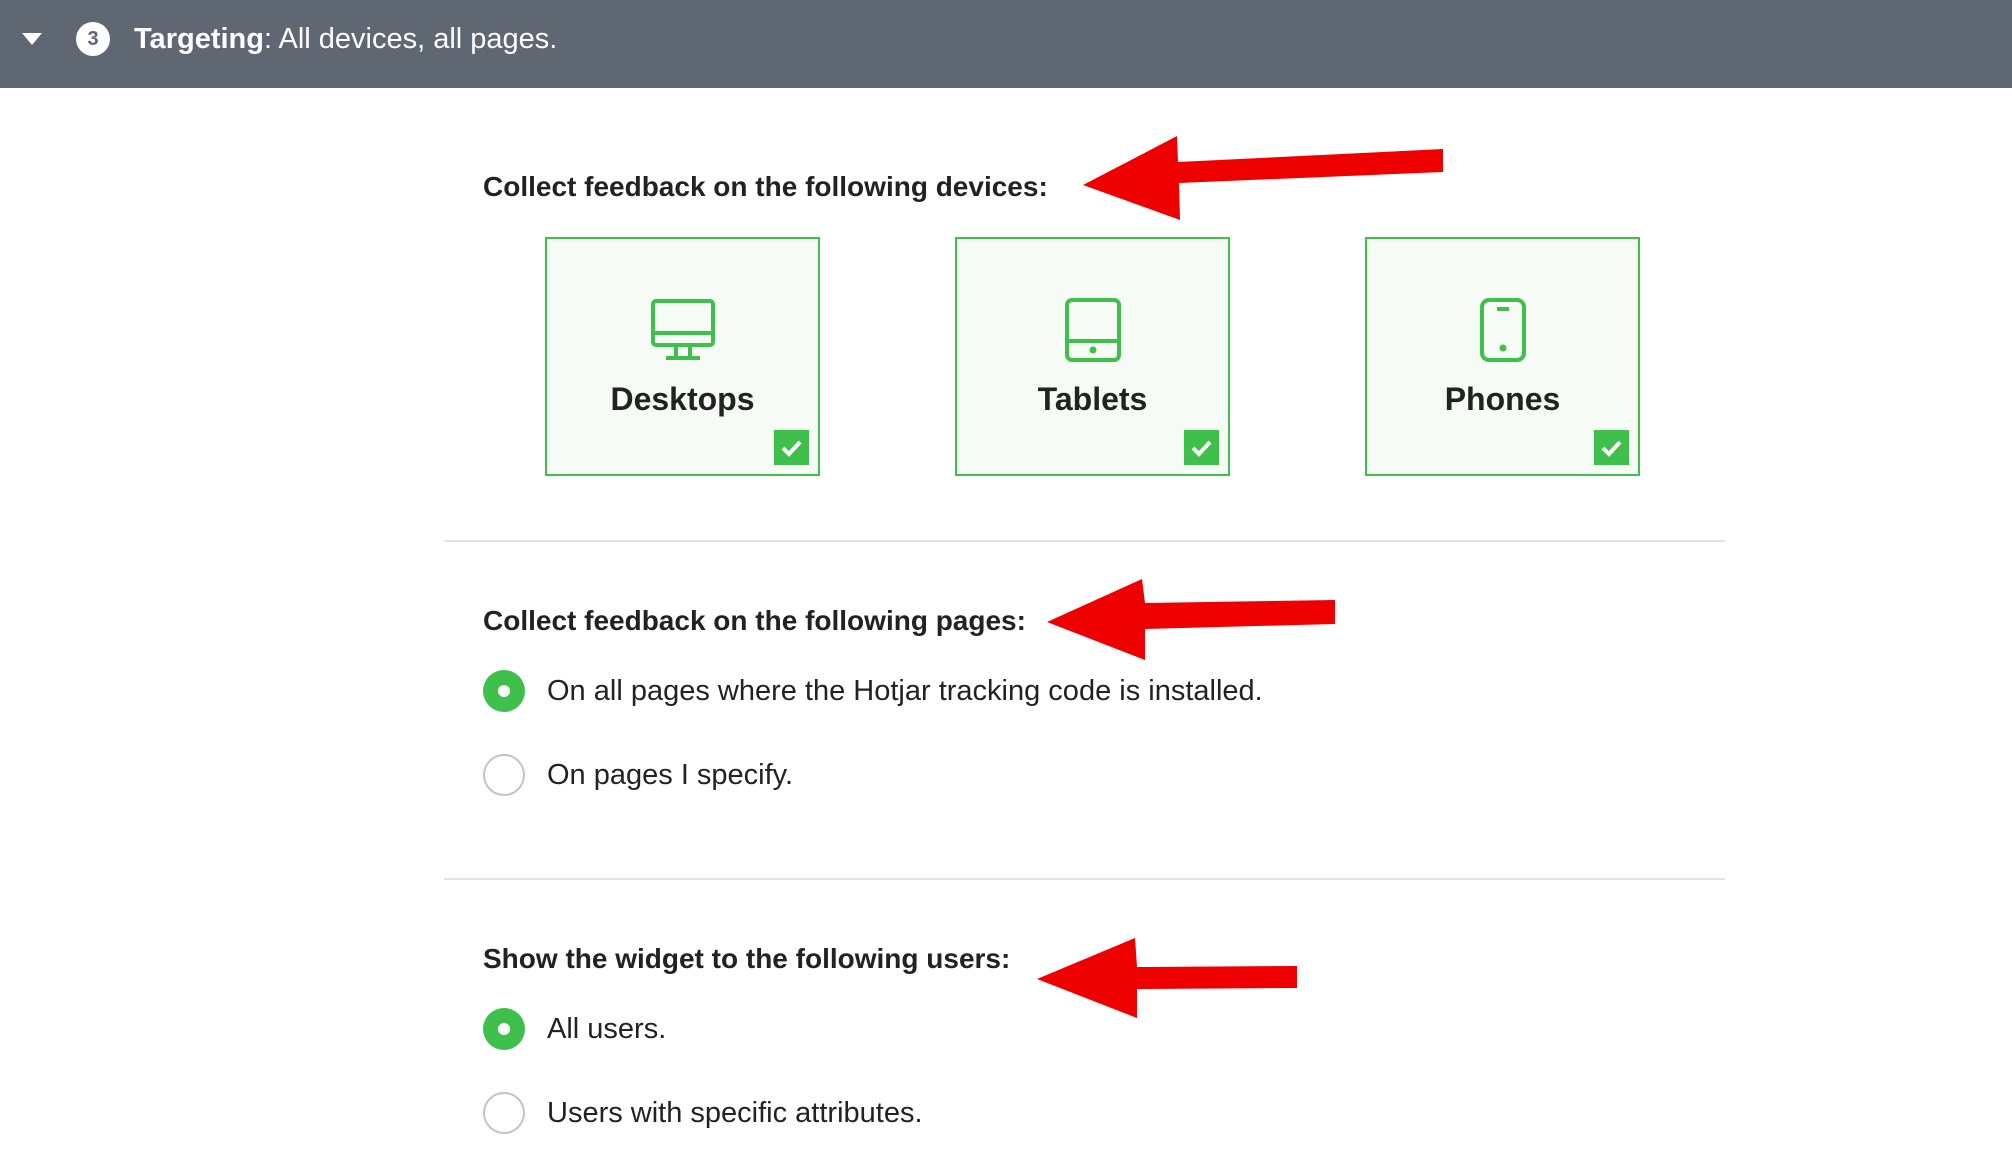 The height and width of the screenshot is (1176, 2012). I want to click on collapse-caret-icon, so click(32, 39).